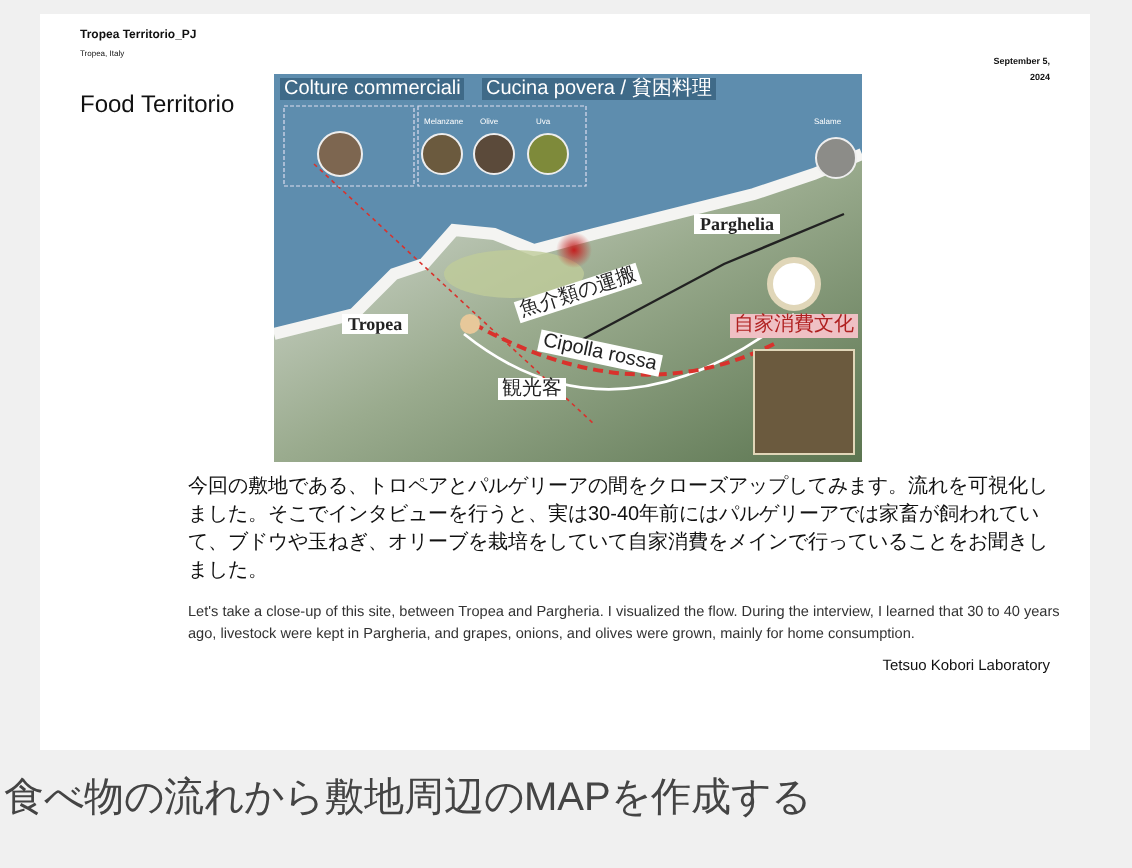 This screenshot has width=1132, height=868. I want to click on page-title: Food Territorio, so click(158, 104).